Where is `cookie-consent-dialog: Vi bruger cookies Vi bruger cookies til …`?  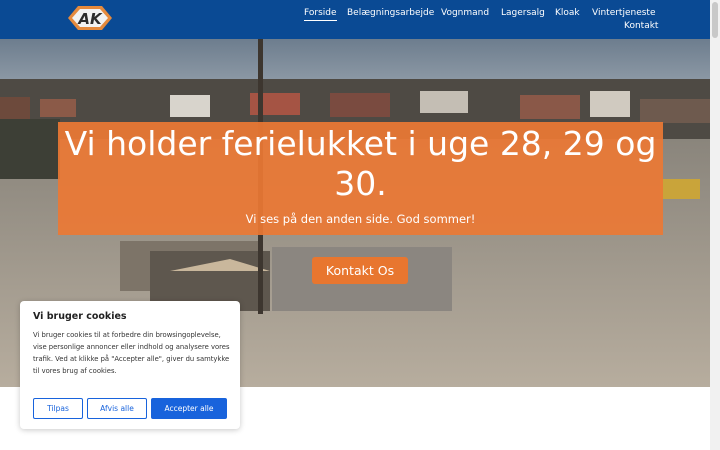 cookie-consent-dialog: Vi bruger cookies Vi bruger cookies til … is located at coordinates (130, 365).